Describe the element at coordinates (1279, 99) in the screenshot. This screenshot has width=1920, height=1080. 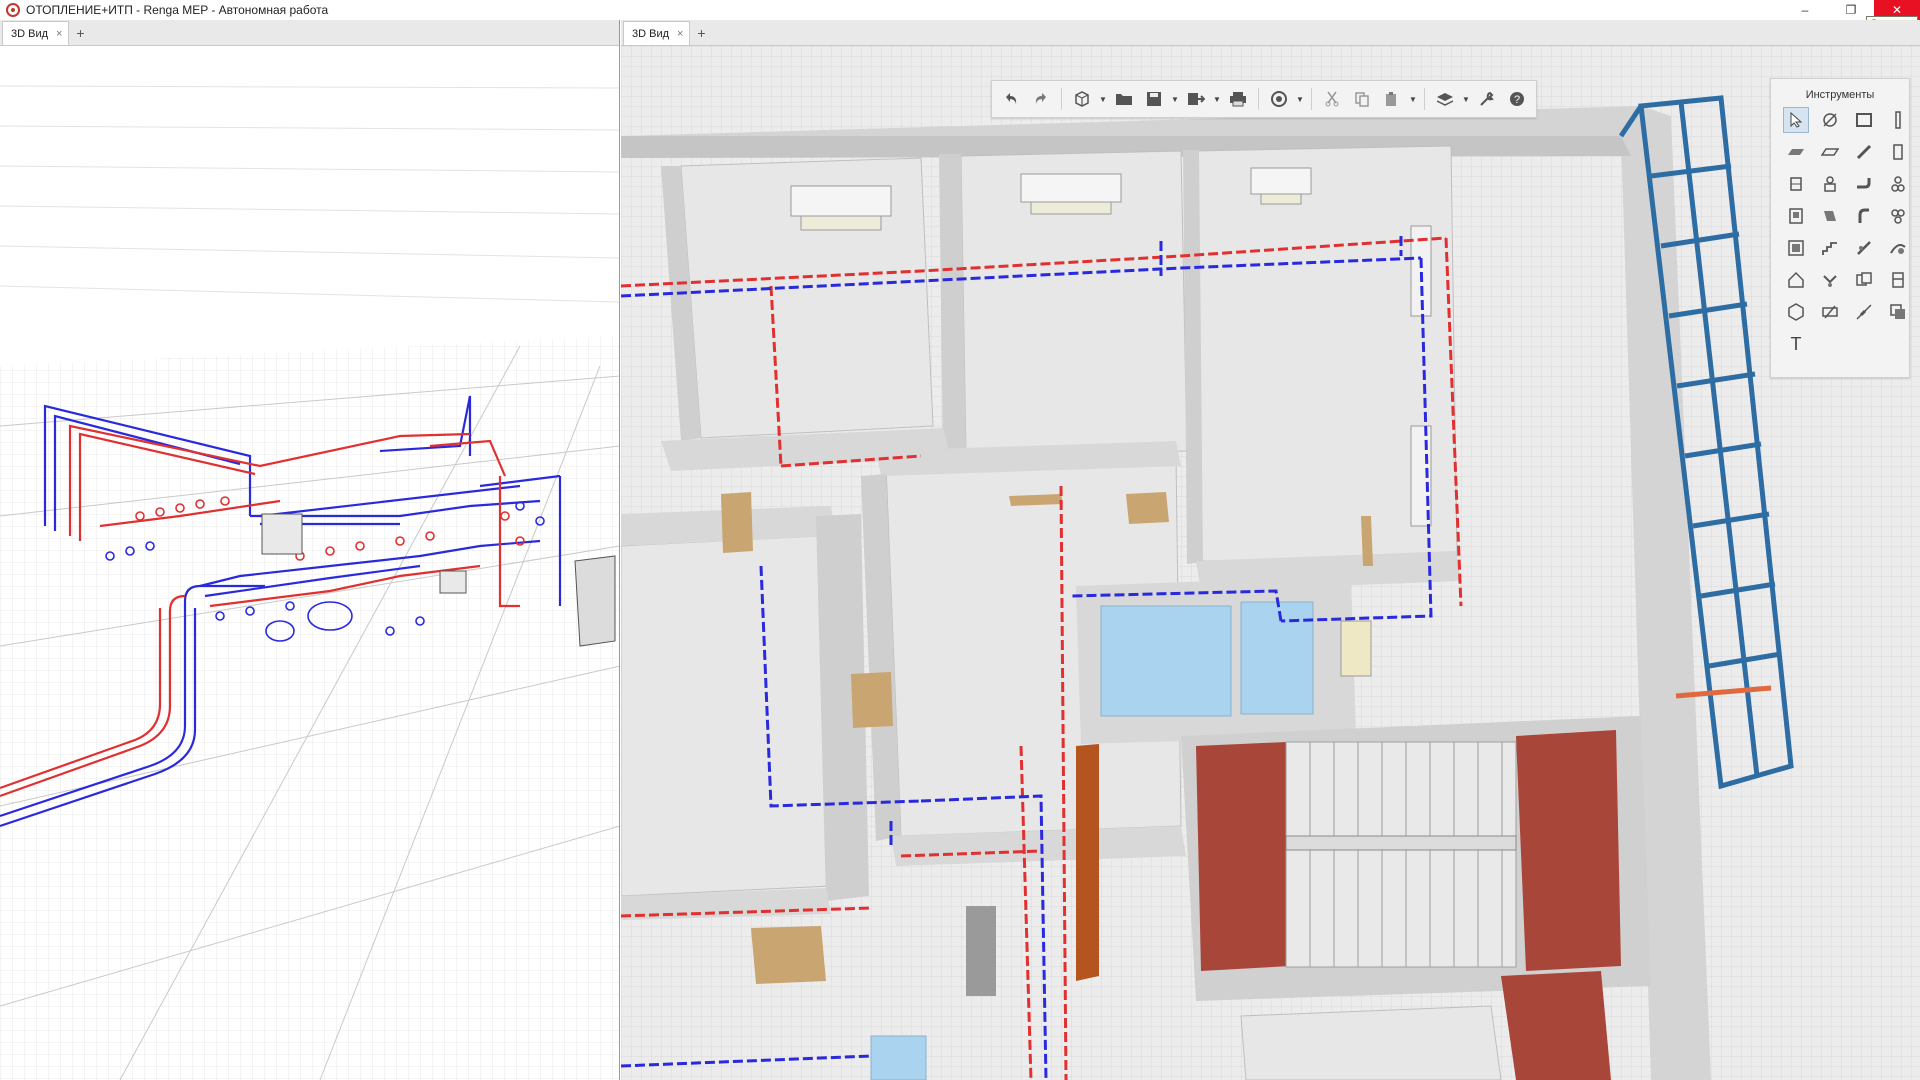
I see `visibility-icon` at that location.